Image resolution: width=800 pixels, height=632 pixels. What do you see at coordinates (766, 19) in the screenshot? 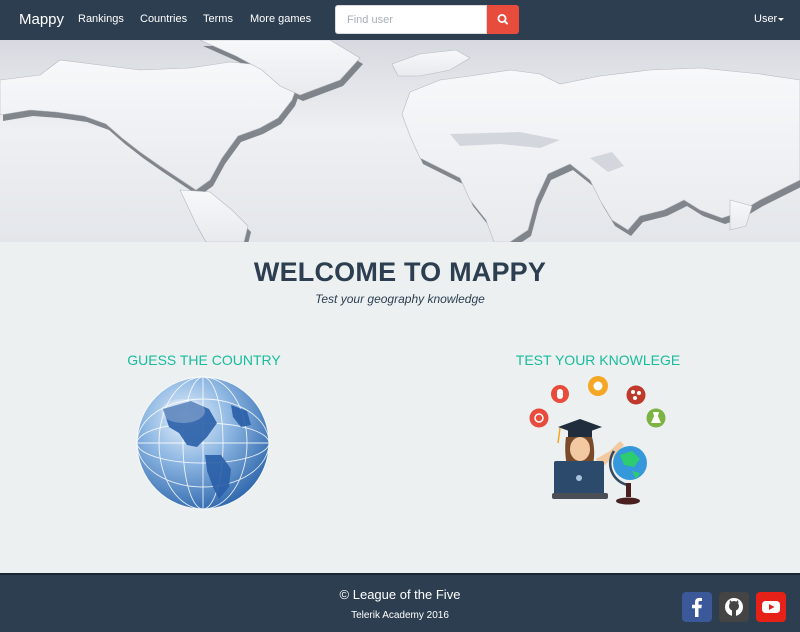
I see `user-menu-label: User` at bounding box center [766, 19].